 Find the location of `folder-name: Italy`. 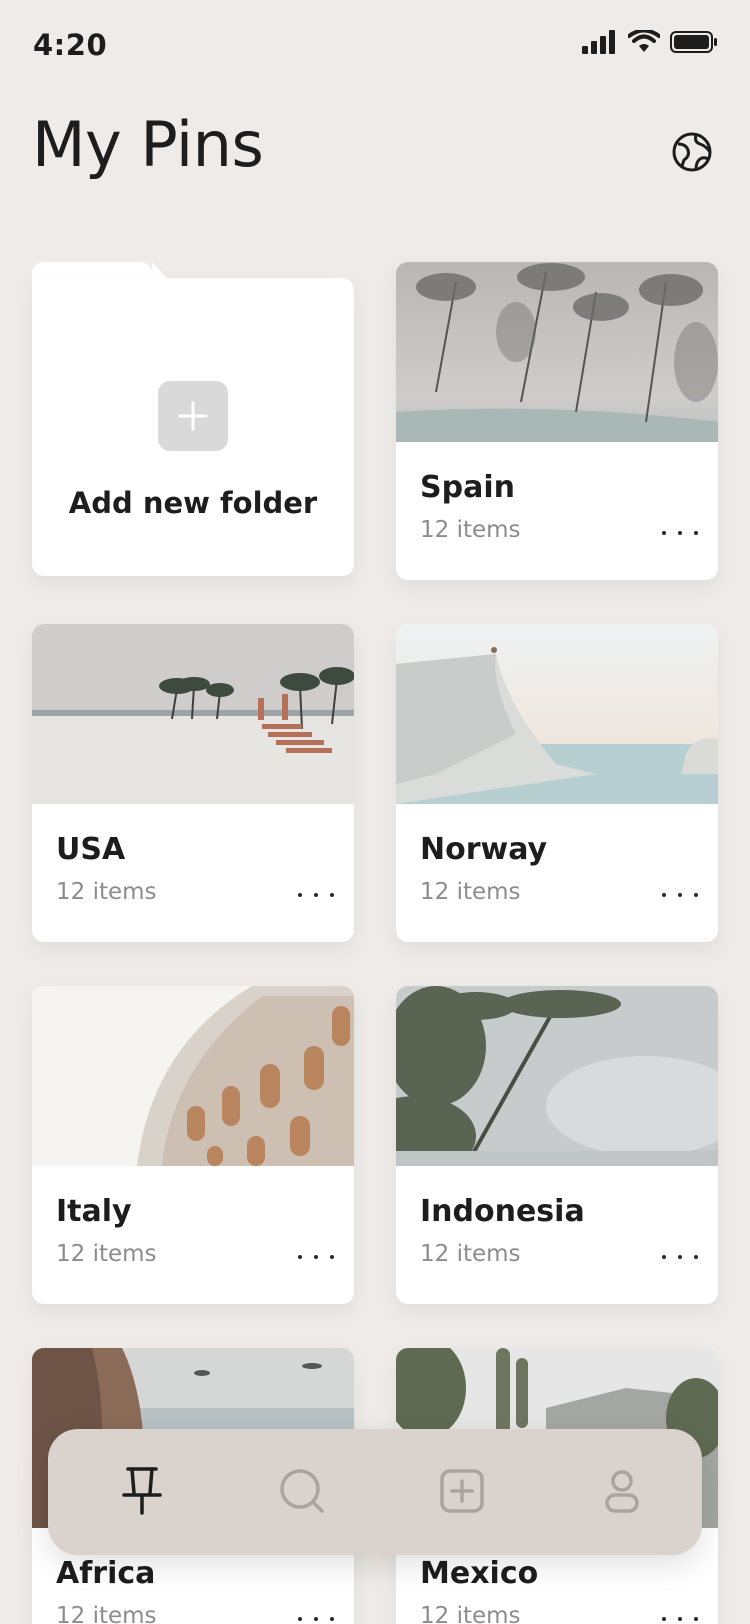

folder-name: Italy is located at coordinates (94, 1211).